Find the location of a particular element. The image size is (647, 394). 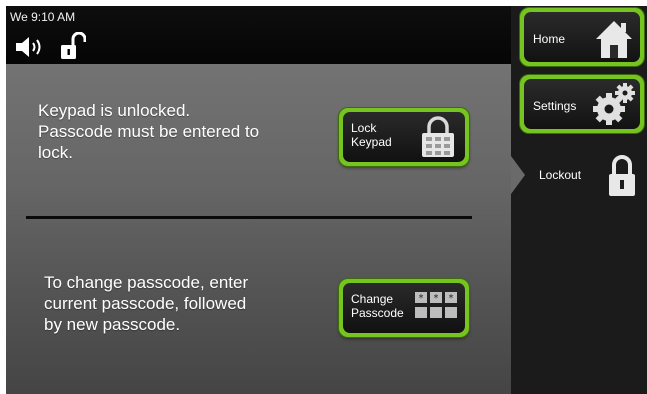

status-time: We 9:10 AM is located at coordinates (43, 17).